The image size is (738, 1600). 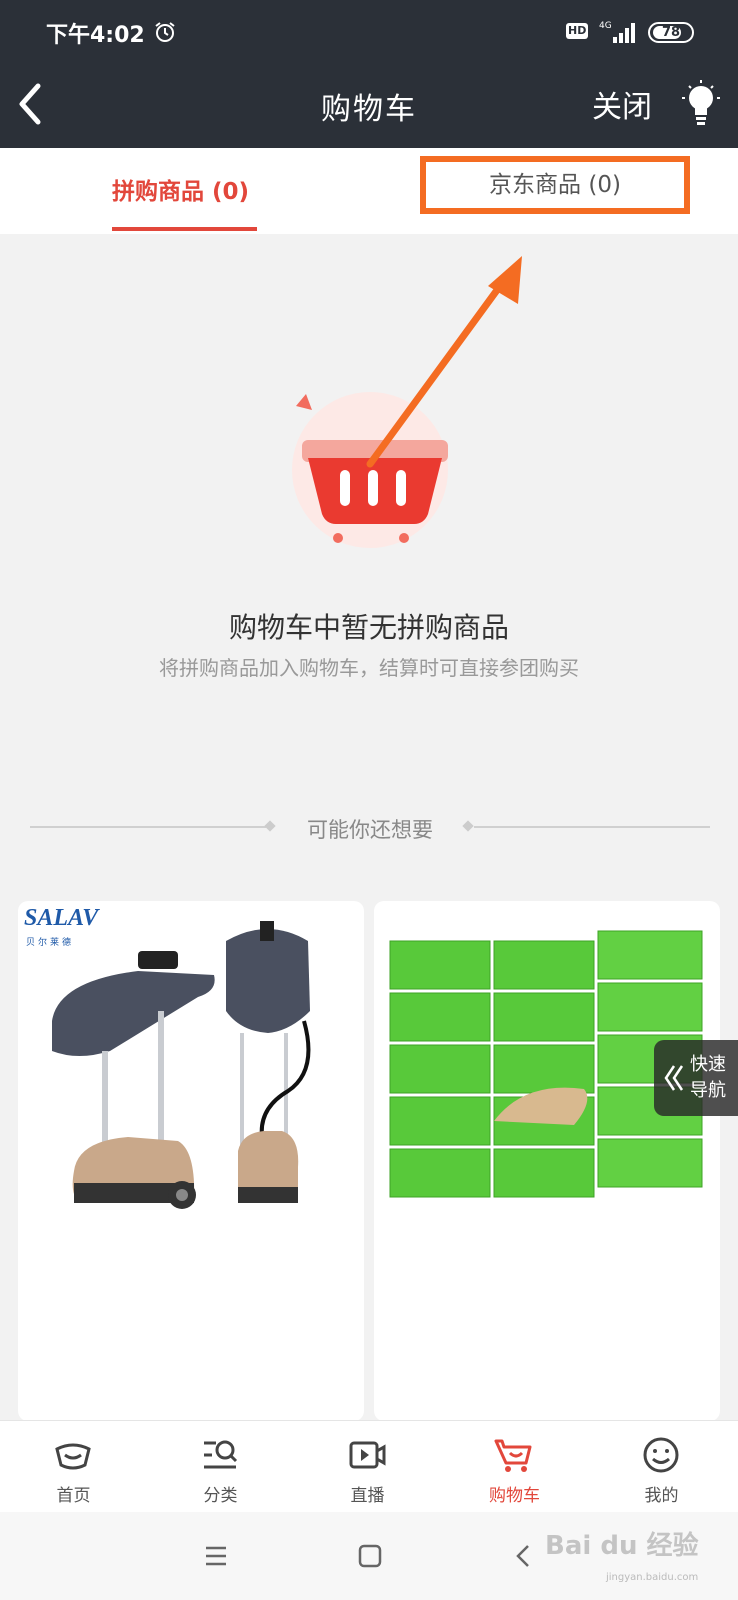 What do you see at coordinates (369, 191) in the screenshot?
I see `cart-tabs: 拼购商品 (0) 京东商品 (0)` at bounding box center [369, 191].